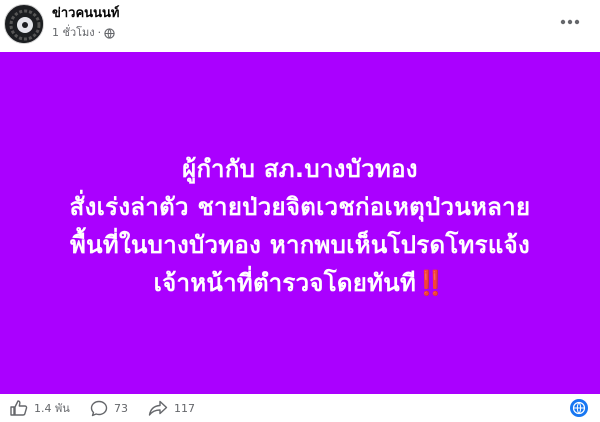 Image resolution: width=600 pixels, height=422 pixels. What do you see at coordinates (184, 408) in the screenshot?
I see `share-count: 117` at bounding box center [184, 408].